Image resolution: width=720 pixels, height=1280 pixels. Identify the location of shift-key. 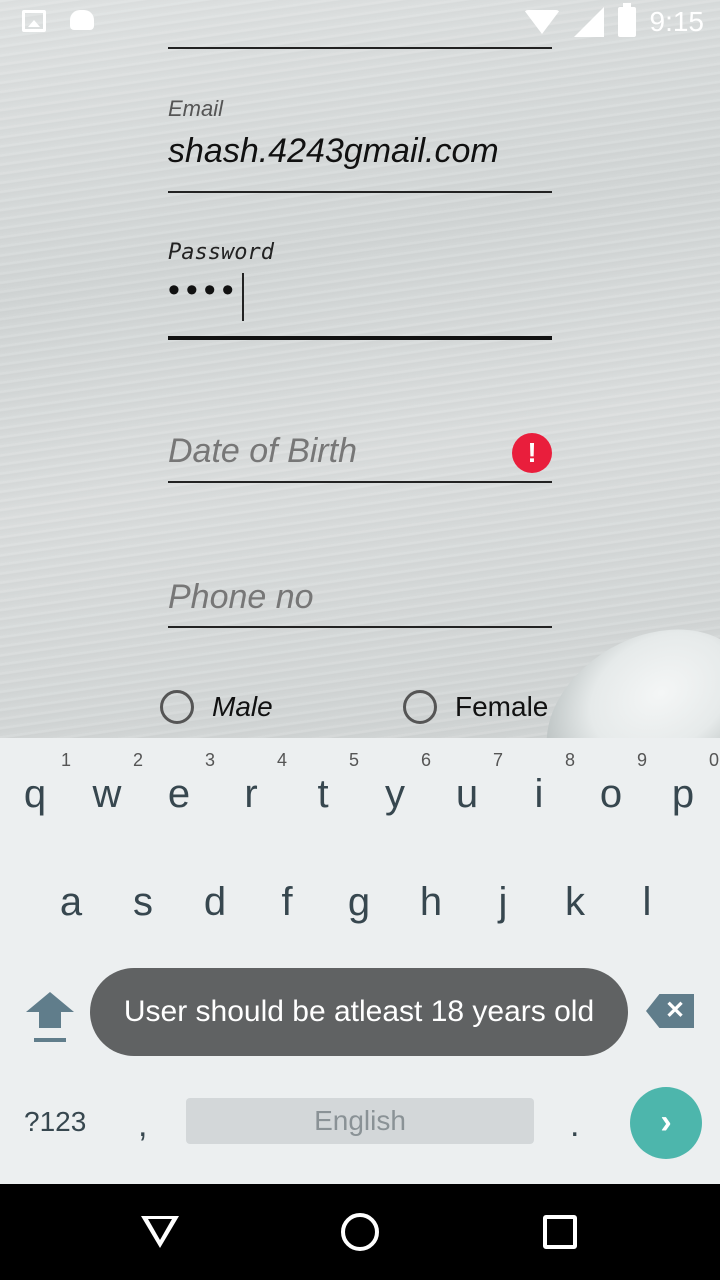
(50, 1017).